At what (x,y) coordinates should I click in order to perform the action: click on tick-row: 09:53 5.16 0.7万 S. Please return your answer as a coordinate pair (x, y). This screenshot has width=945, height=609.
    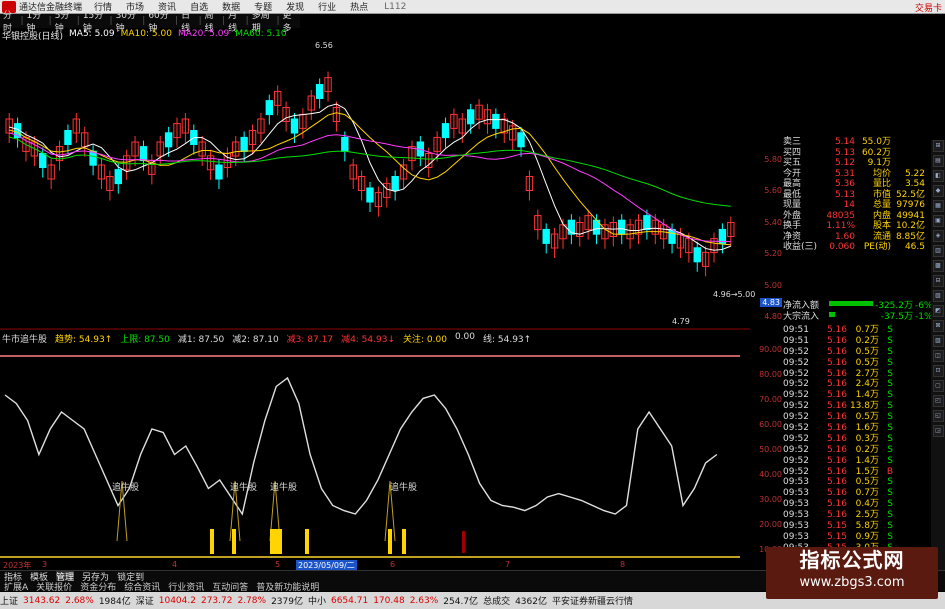
    Looking at the image, I should click on (856, 493).